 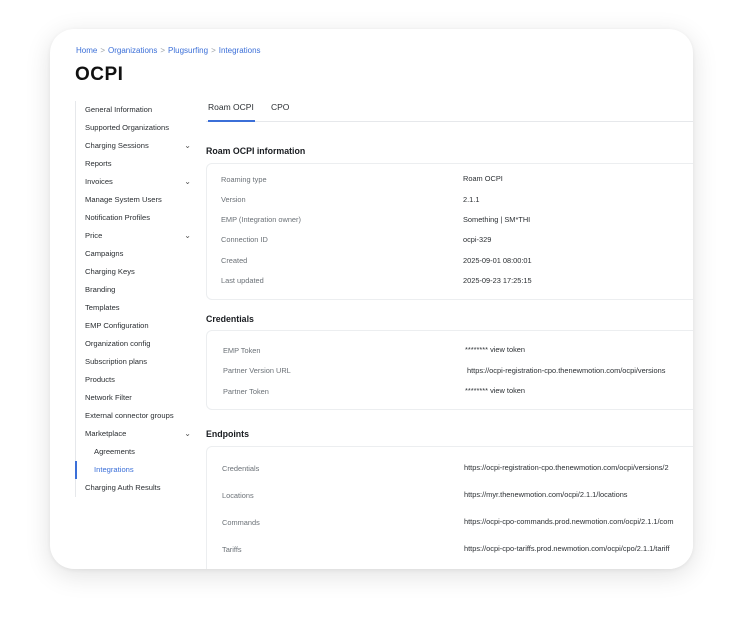 I want to click on sidebar-item-label: Campaigns, so click(x=104, y=253).